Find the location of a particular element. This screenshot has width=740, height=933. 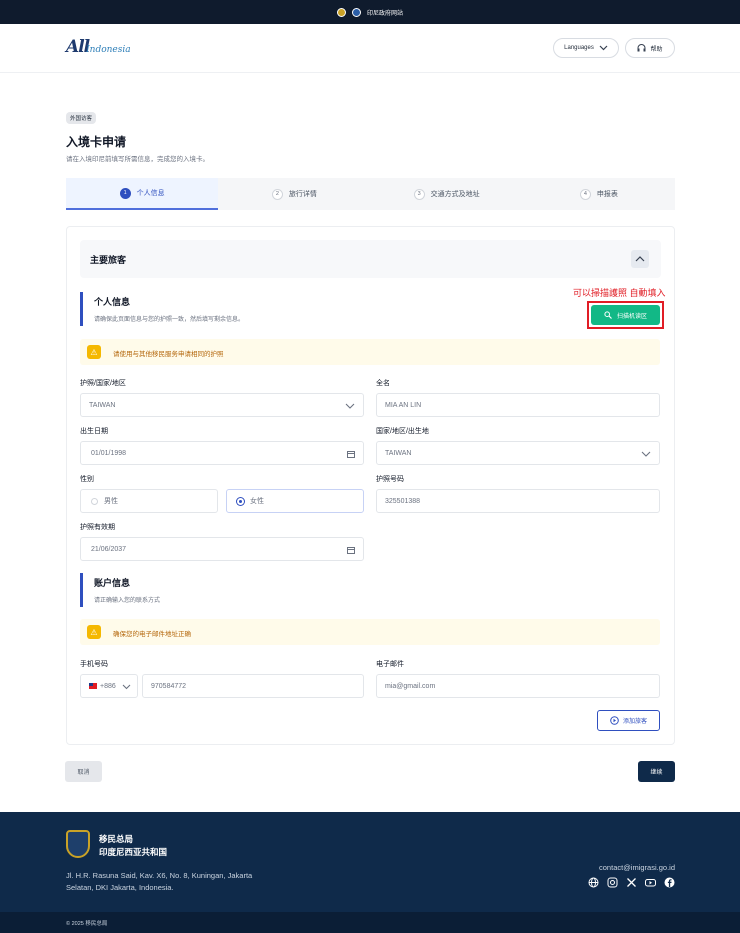

dob-label: 出生日期 is located at coordinates (94, 431).